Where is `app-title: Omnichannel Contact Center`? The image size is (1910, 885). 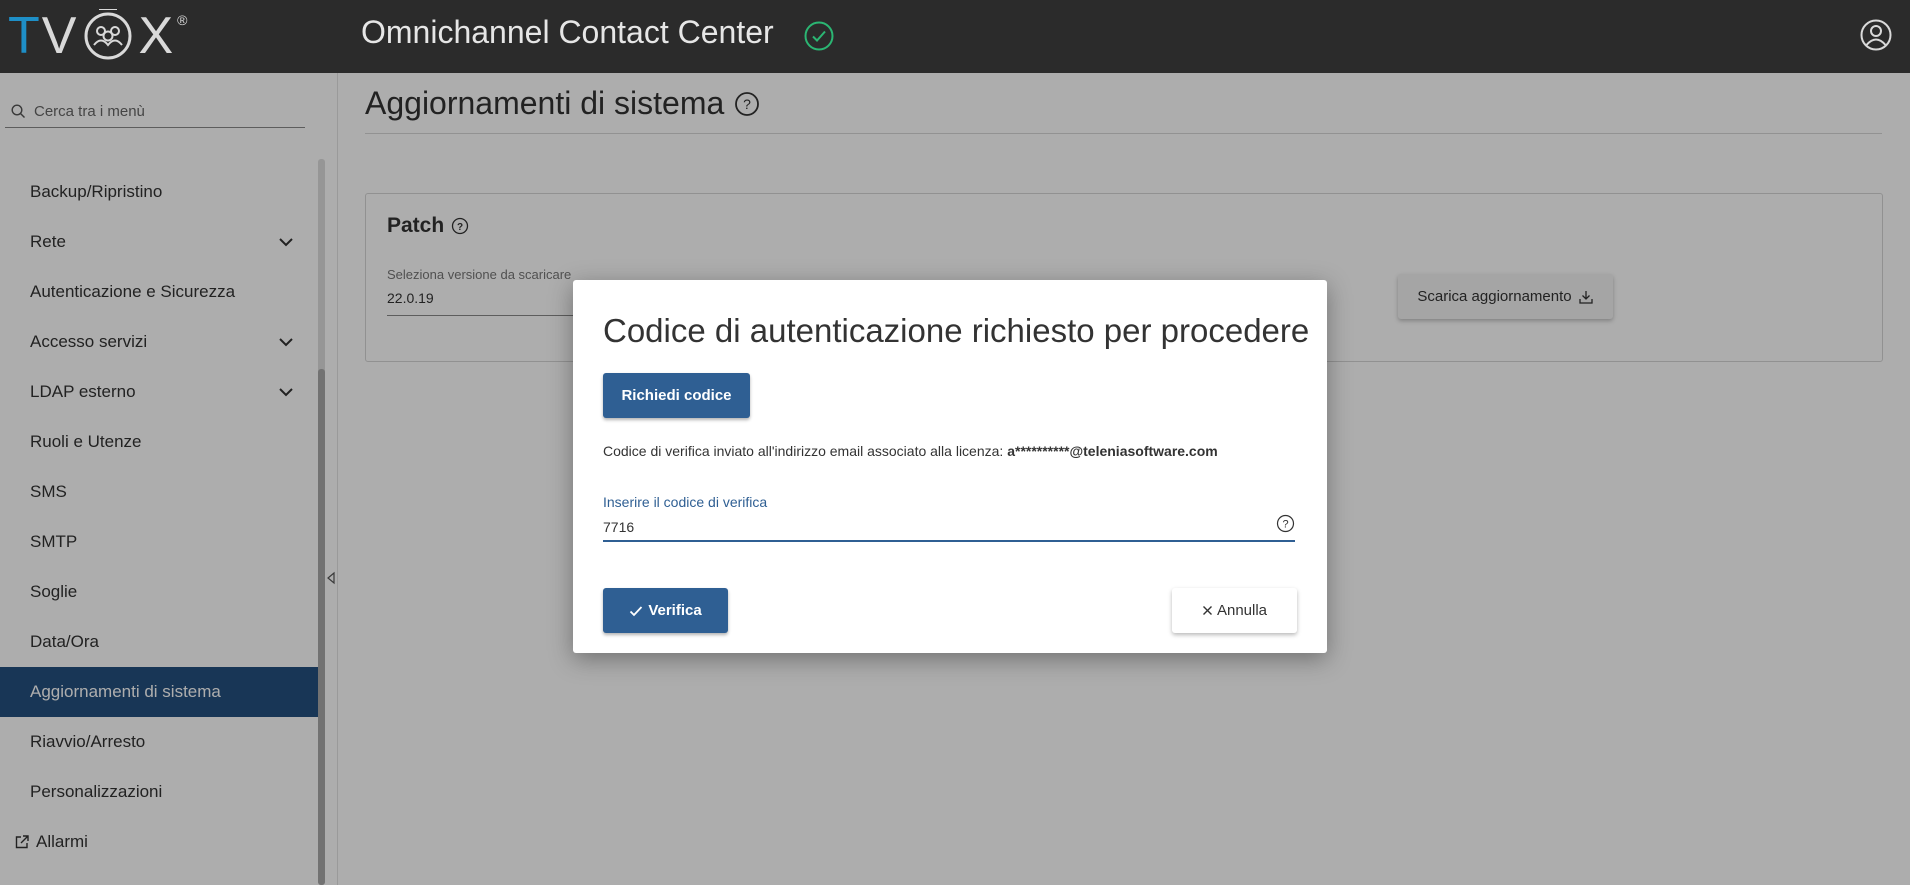
app-title: Omnichannel Contact Center is located at coordinates (567, 32).